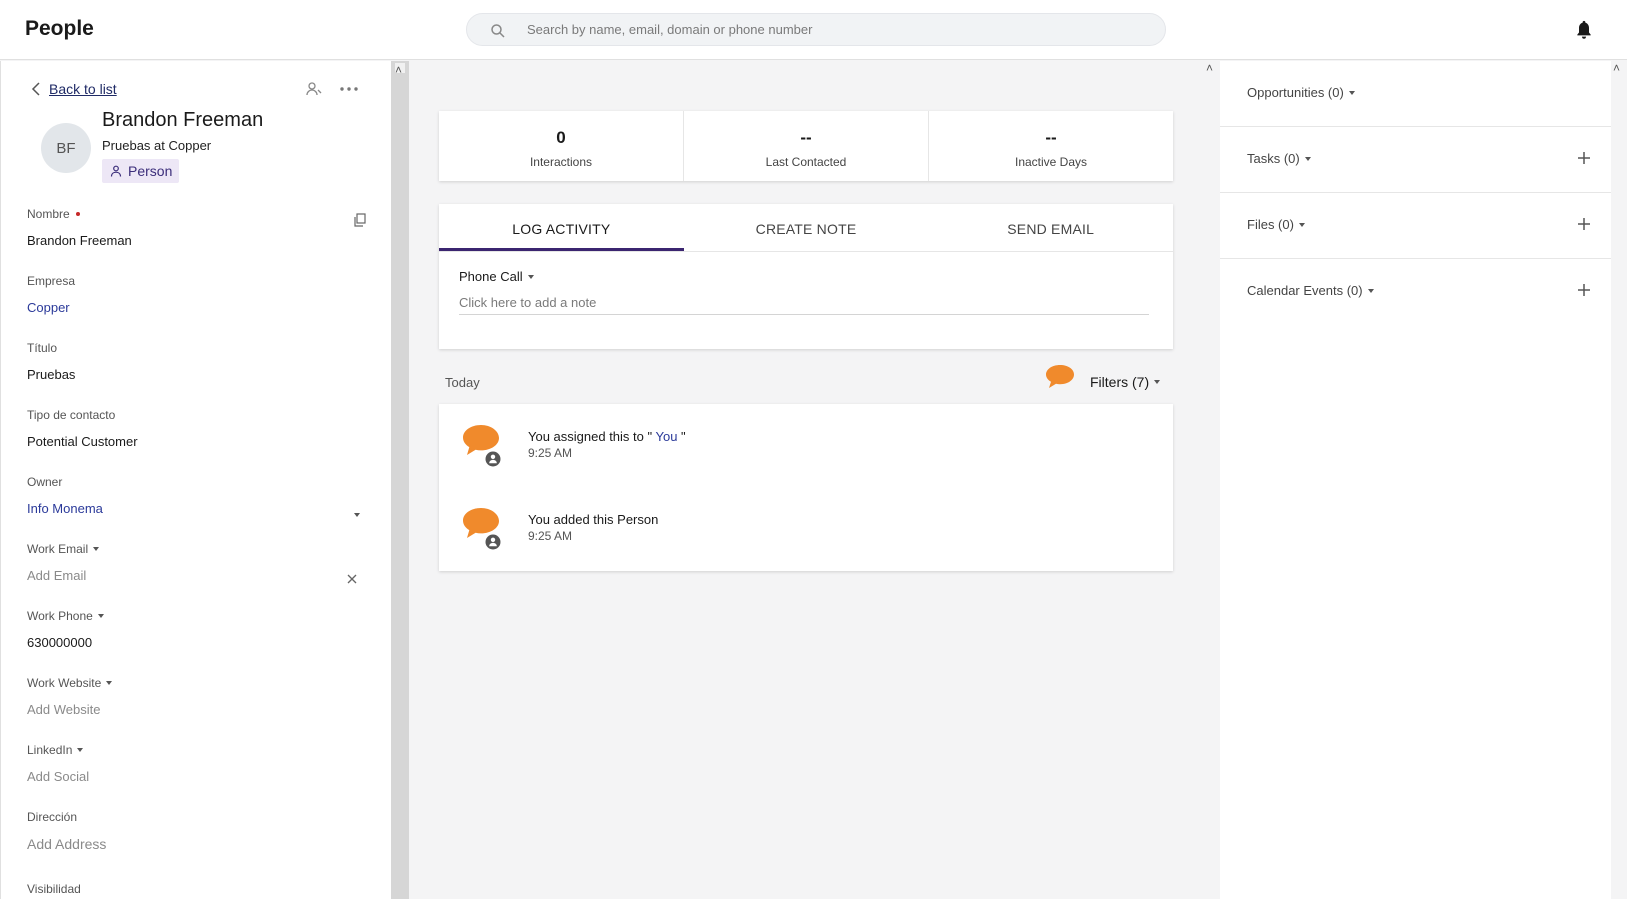 Image resolution: width=1627 pixels, height=899 pixels. Describe the element at coordinates (60, 616) in the screenshot. I see `field-label: Work Phone` at that location.